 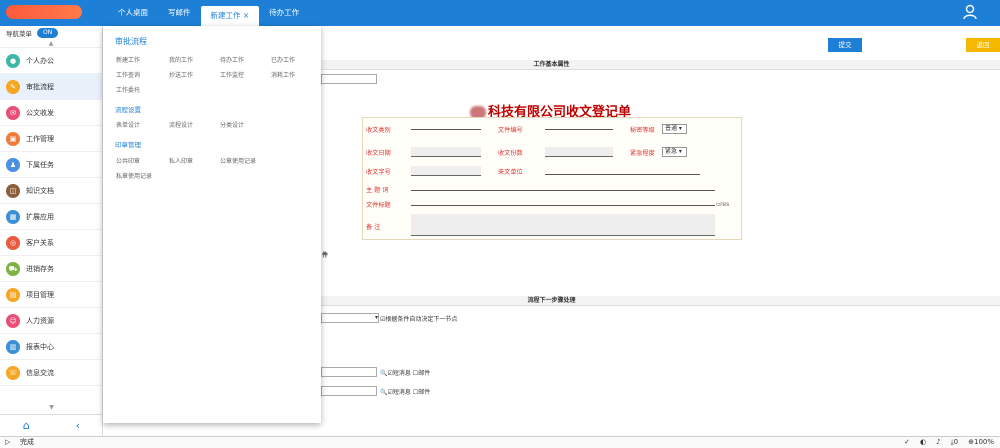 I want to click on urgency-select: 紧急 ▾, so click(x=674, y=152).